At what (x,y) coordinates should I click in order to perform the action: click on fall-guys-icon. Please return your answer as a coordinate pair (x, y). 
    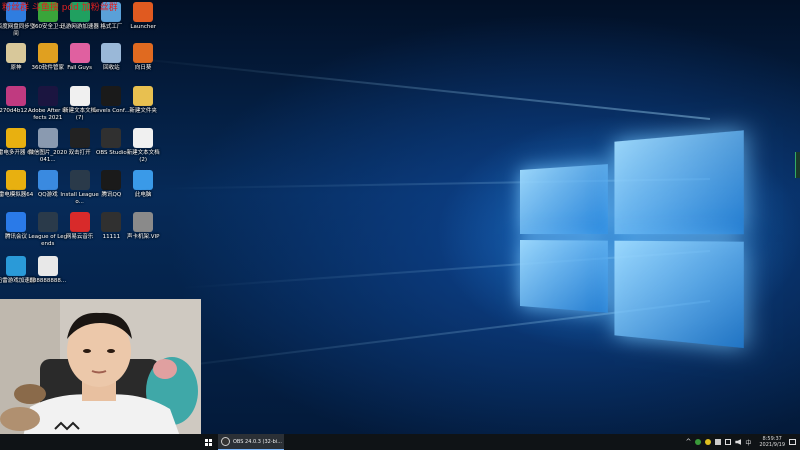
    Looking at the image, I should click on (79, 53).